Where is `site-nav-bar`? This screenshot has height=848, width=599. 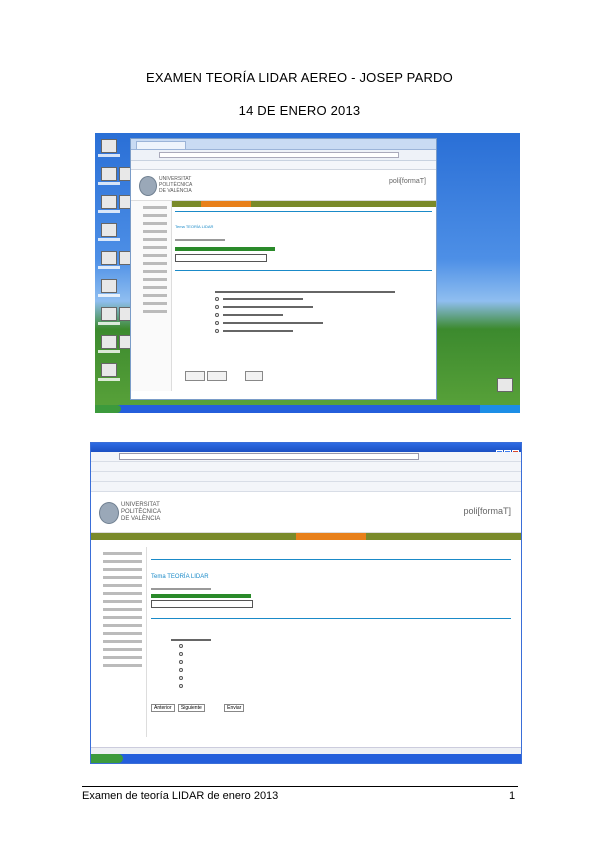 site-nav-bar is located at coordinates (306, 536).